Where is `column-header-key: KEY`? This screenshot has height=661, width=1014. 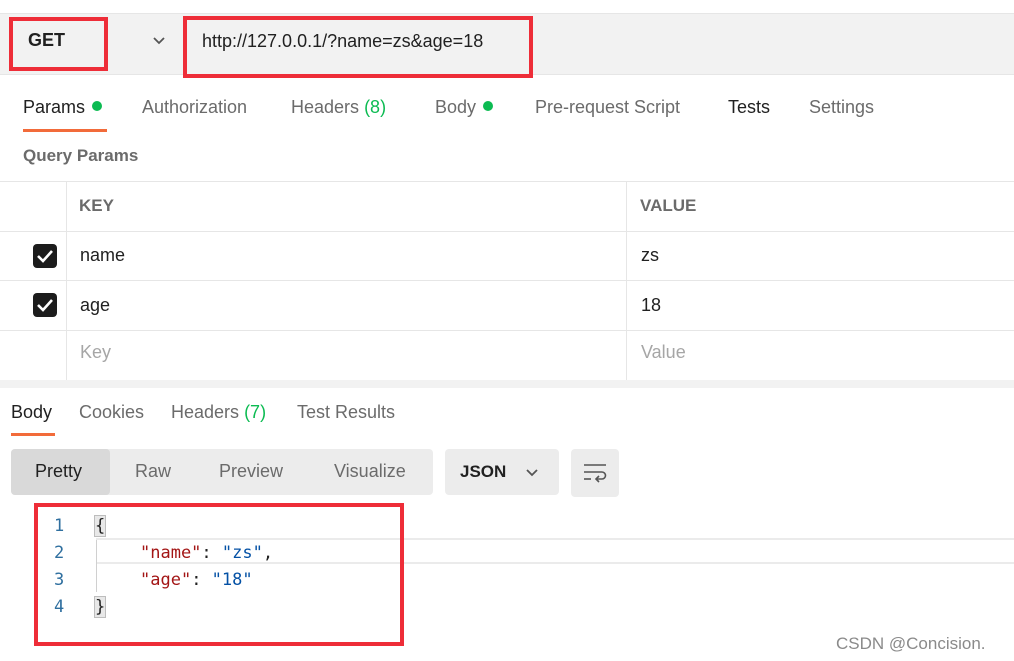 column-header-key: KEY is located at coordinates (96, 205).